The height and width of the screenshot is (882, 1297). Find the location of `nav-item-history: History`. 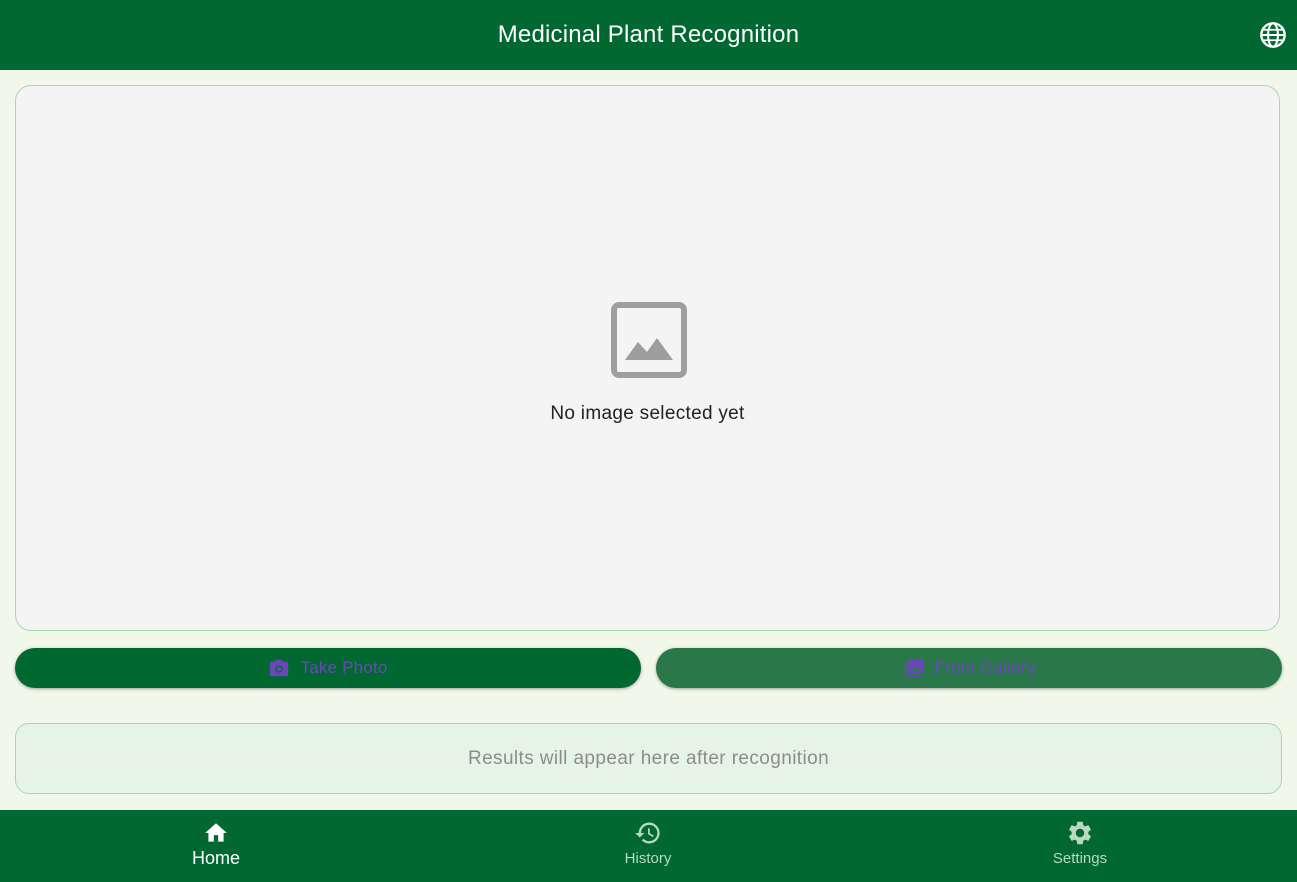

nav-item-history: History is located at coordinates (648, 846).